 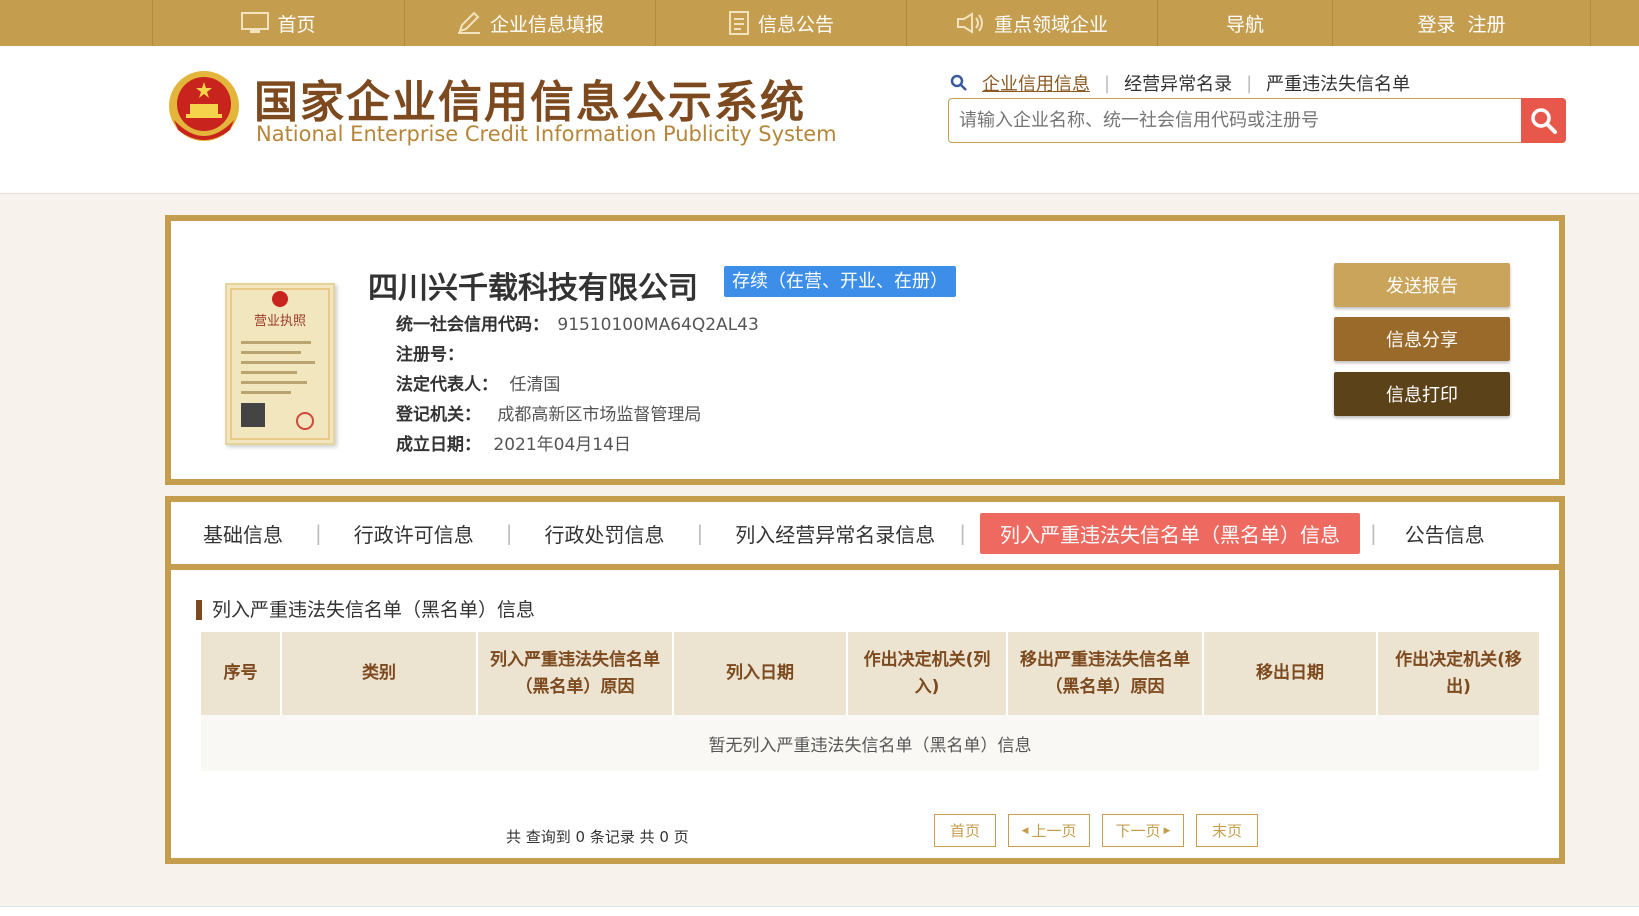 I want to click on col-header: 列入日期, so click(x=760, y=673).